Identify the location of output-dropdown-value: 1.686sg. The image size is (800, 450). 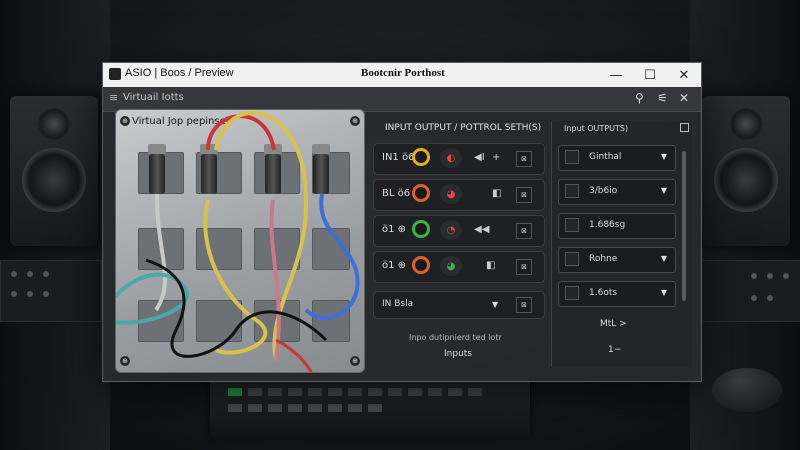
(607, 225).